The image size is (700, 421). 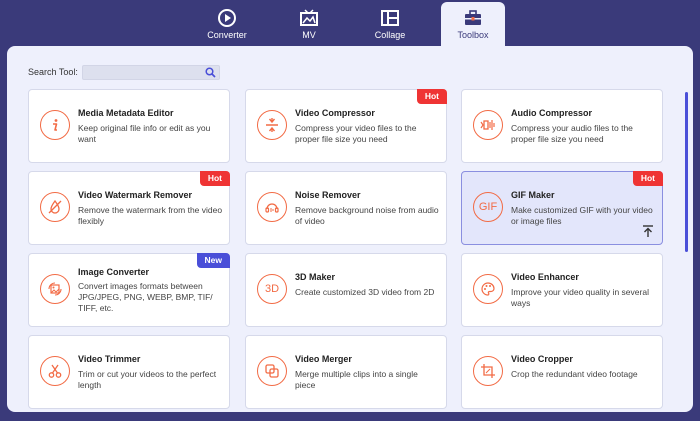 What do you see at coordinates (335, 113) in the screenshot?
I see `tool-title: Video Compressor` at bounding box center [335, 113].